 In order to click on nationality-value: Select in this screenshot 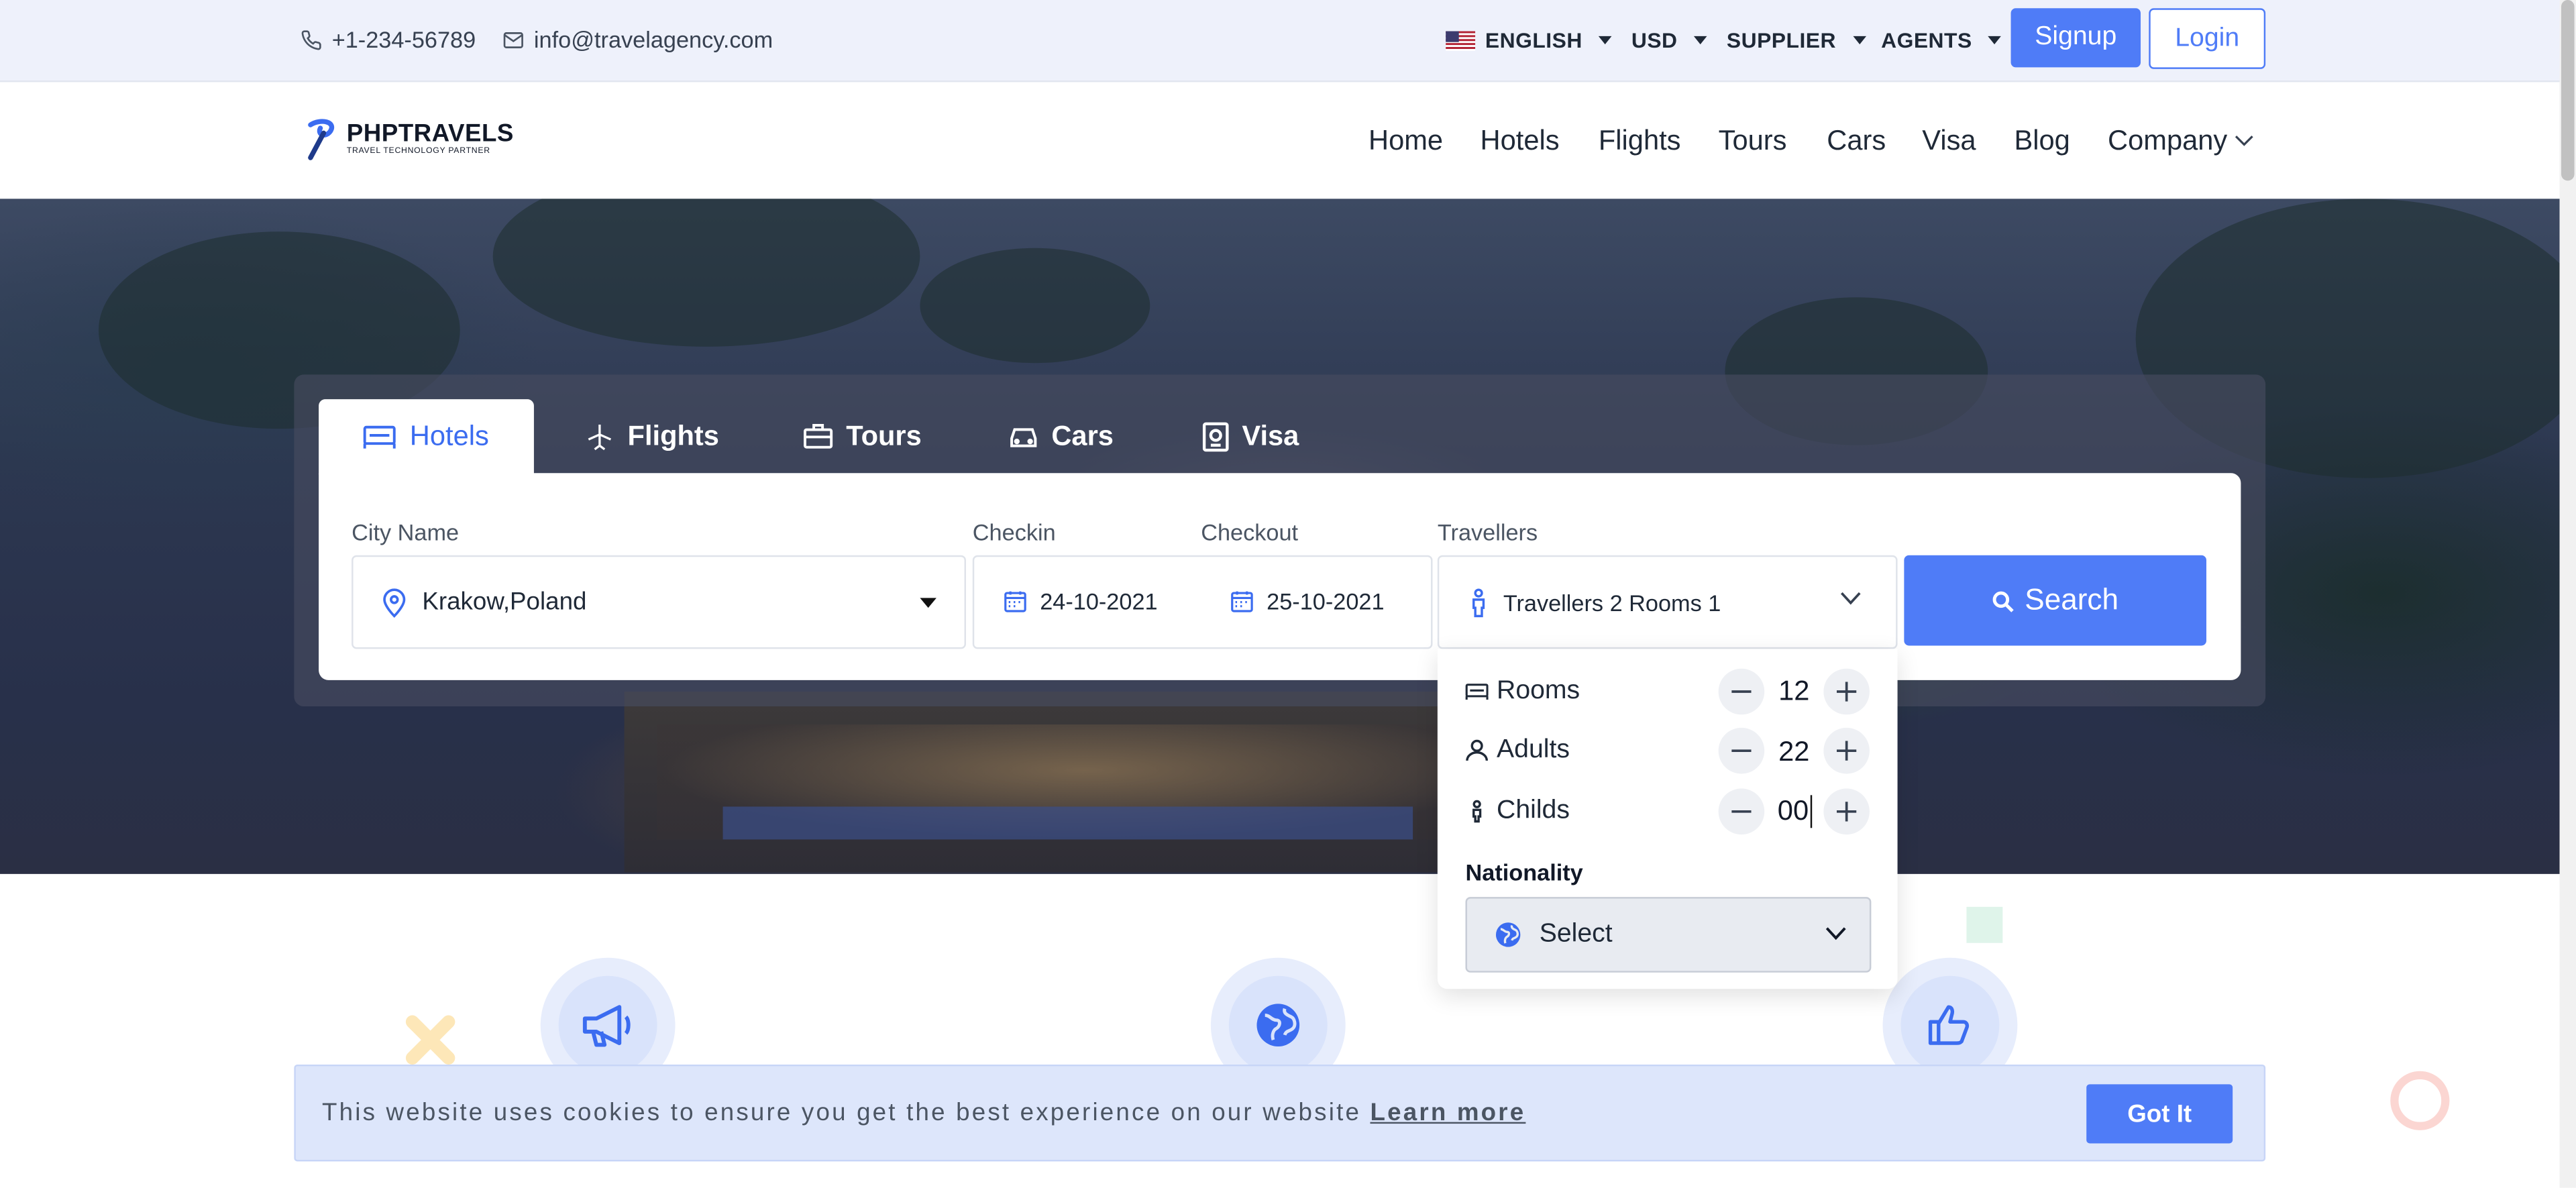, I will do `click(1576, 934)`.